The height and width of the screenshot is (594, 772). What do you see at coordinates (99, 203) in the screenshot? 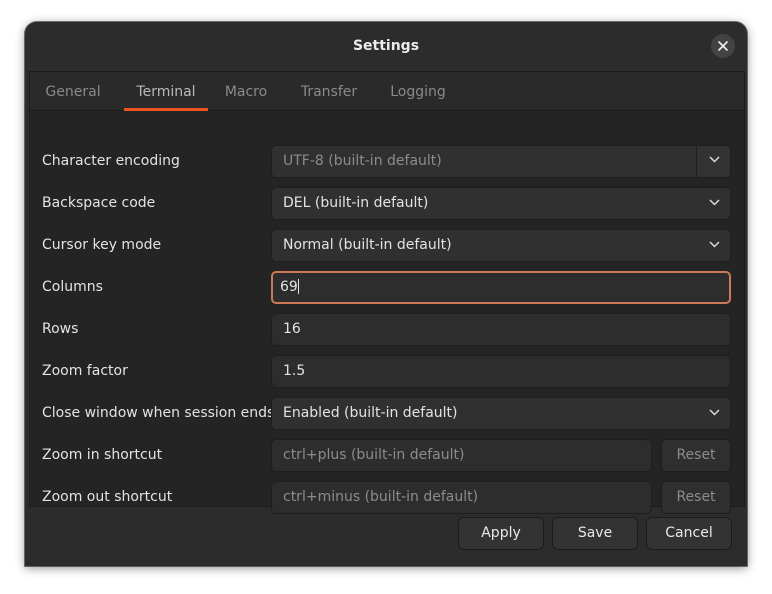
I see `backspace-code-label: Backspace code` at bounding box center [99, 203].